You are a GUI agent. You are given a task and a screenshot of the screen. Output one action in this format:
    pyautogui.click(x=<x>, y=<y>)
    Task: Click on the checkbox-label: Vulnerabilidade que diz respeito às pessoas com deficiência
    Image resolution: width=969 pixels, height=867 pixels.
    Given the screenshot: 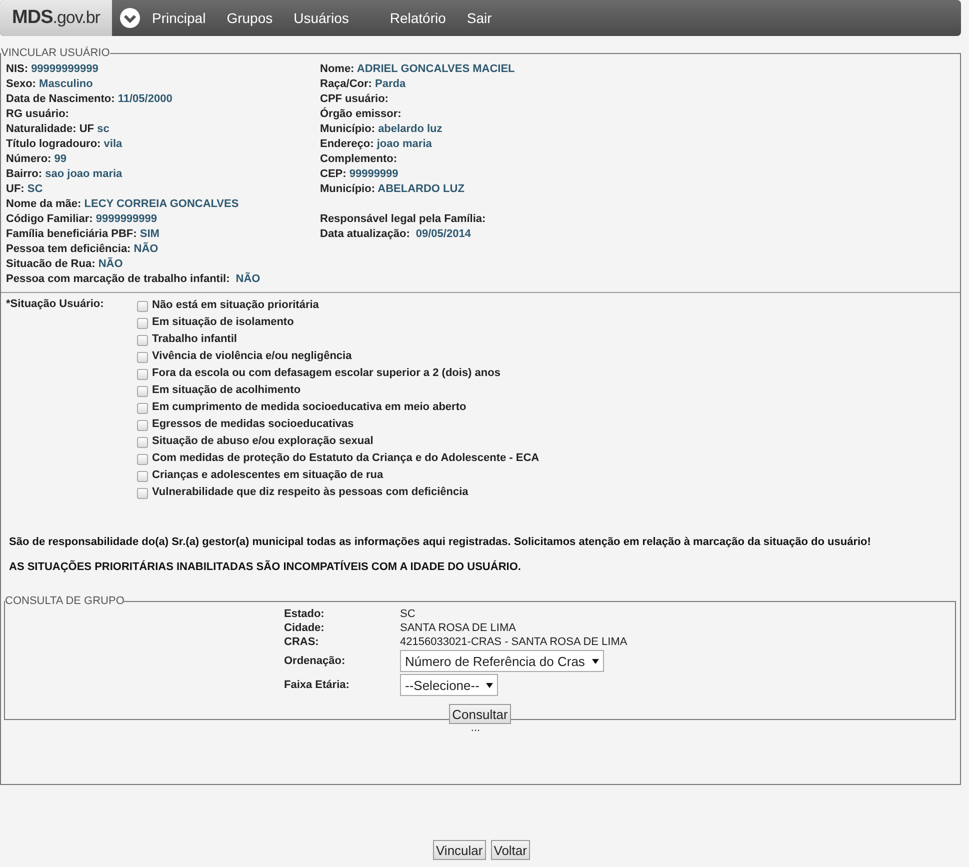 What is the action you would take?
    pyautogui.click(x=310, y=492)
    